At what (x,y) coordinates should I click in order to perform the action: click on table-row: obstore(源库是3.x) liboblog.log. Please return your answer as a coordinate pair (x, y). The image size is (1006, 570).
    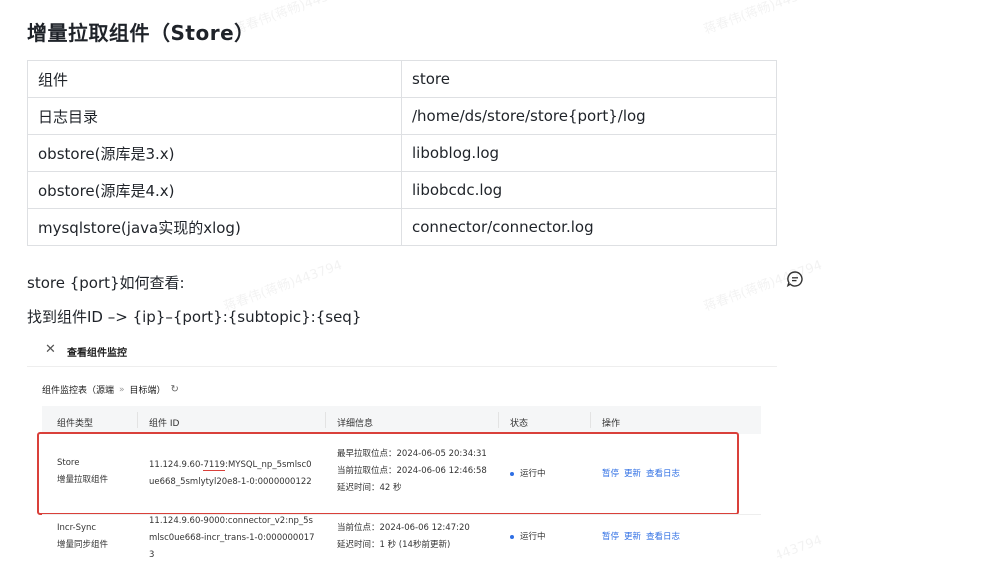
    Looking at the image, I should click on (402, 153).